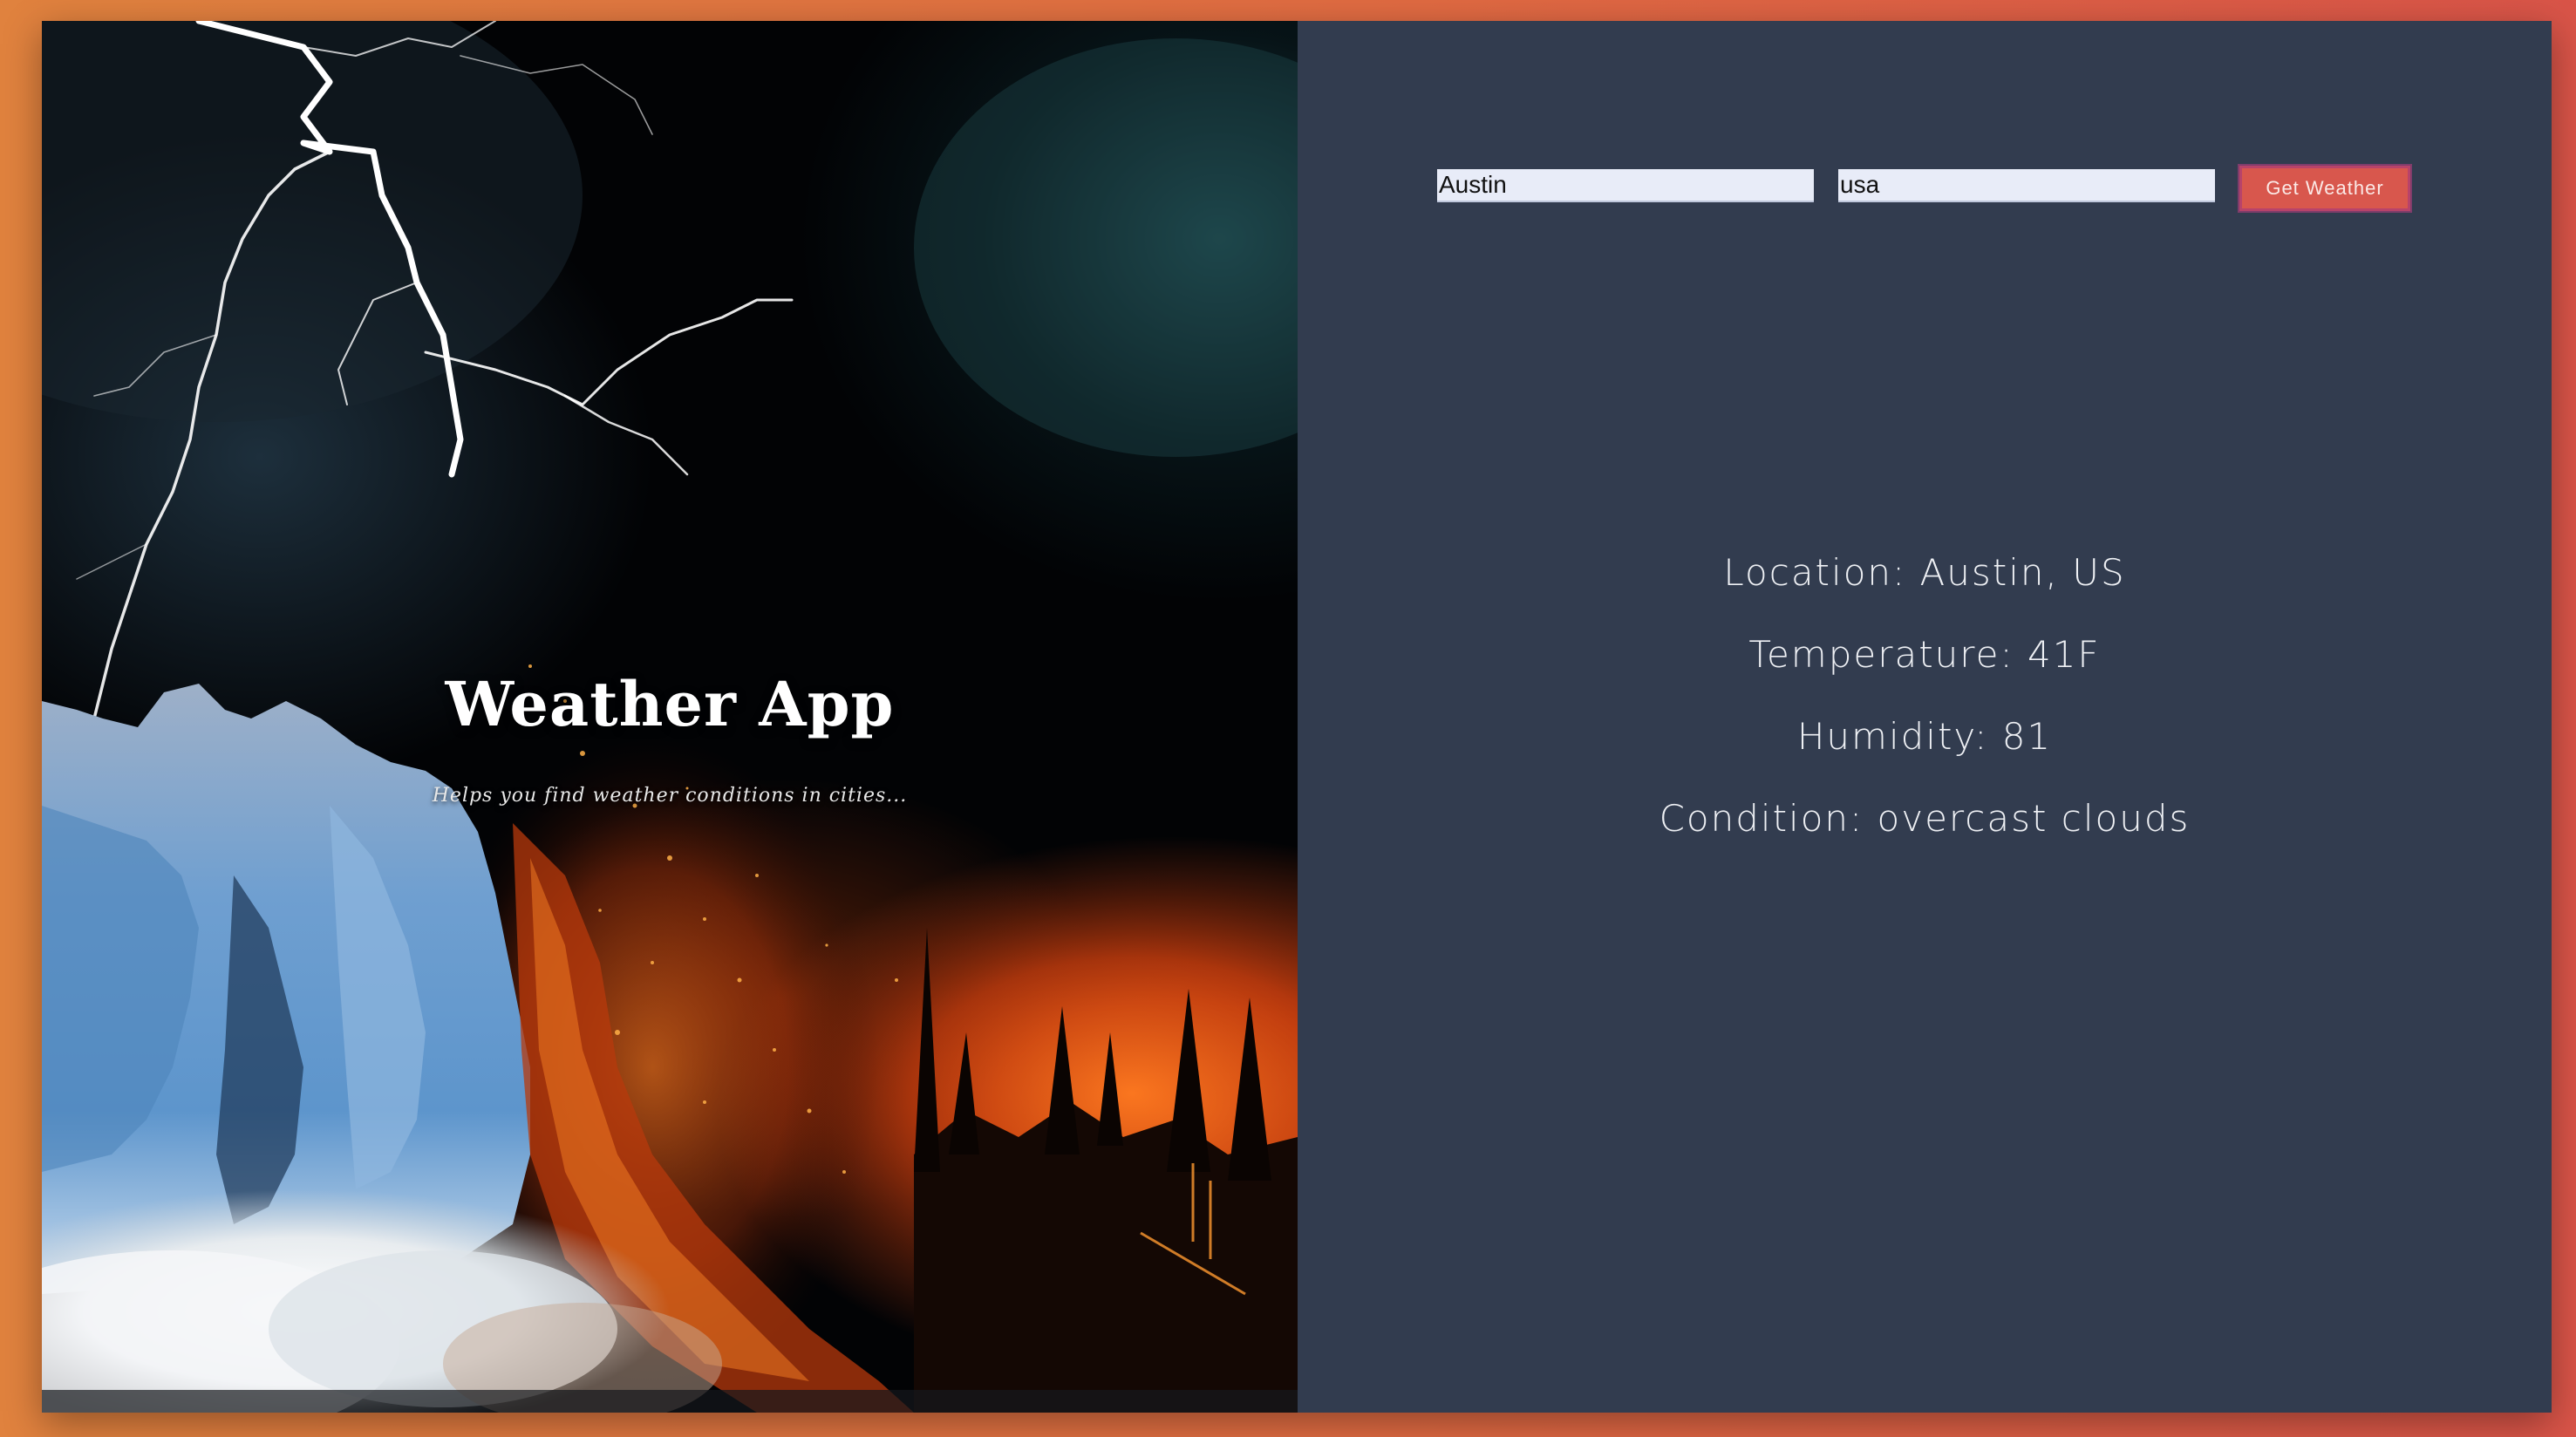  Describe the element at coordinates (1925, 655) in the screenshot. I see `temperature-text: Temperature: 41F` at that location.